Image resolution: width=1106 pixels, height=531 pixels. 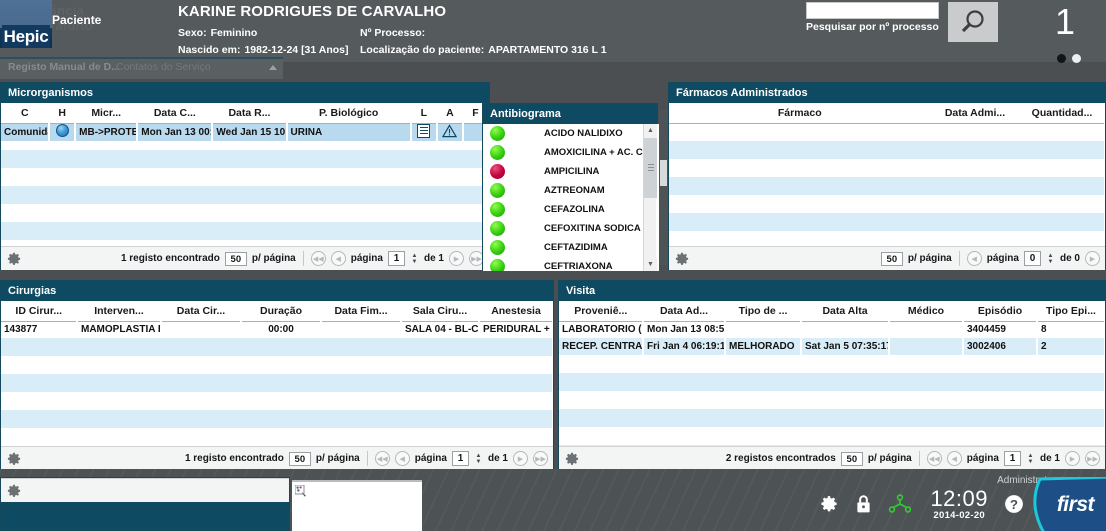 What do you see at coordinates (349, 113) in the screenshot?
I see `col-p-biologico: P. Biológico` at bounding box center [349, 113].